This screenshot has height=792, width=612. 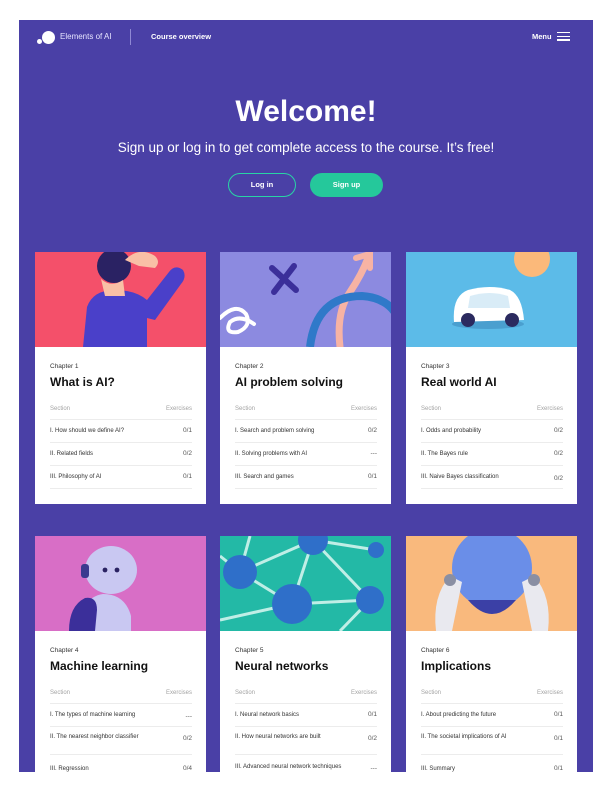 I want to click on course-overview-link: Course overview, so click(x=181, y=36).